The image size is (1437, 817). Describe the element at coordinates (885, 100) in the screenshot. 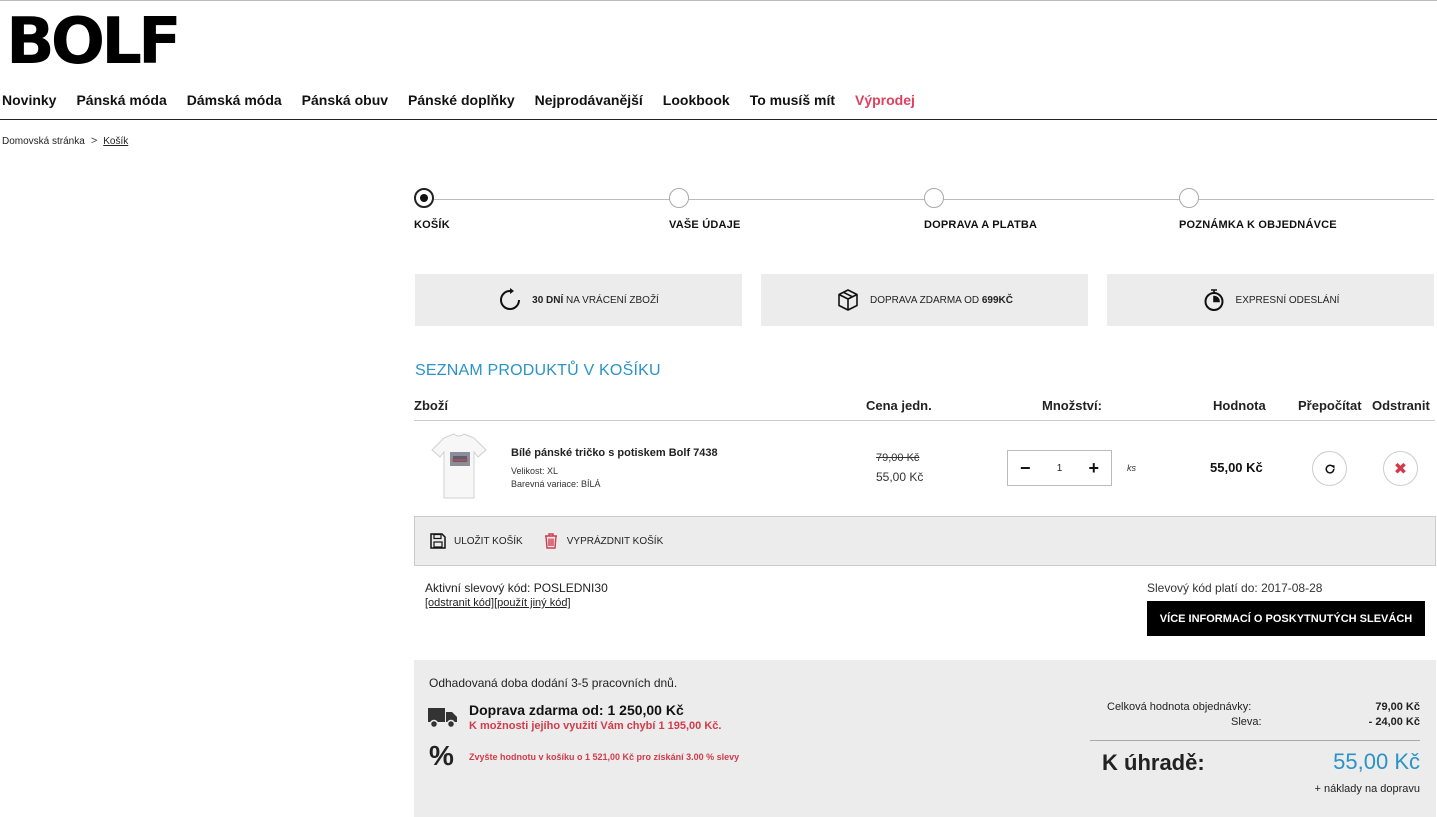

I see `nav-vyprodej: Výprodej` at that location.